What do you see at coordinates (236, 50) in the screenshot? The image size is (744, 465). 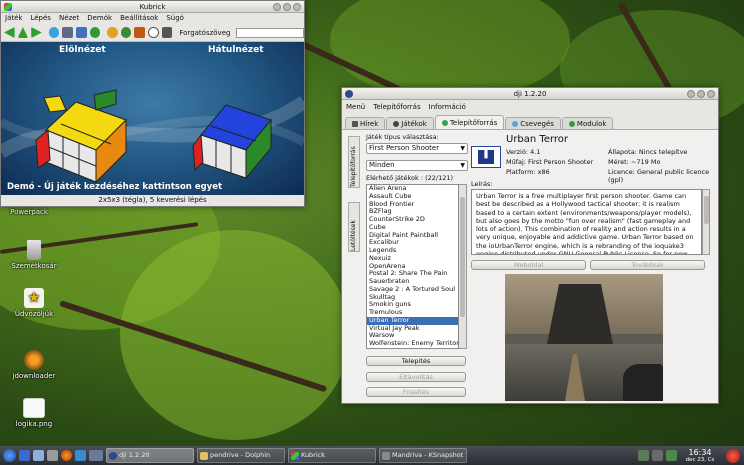 I see `back-view-label: Hátulnézet` at bounding box center [236, 50].